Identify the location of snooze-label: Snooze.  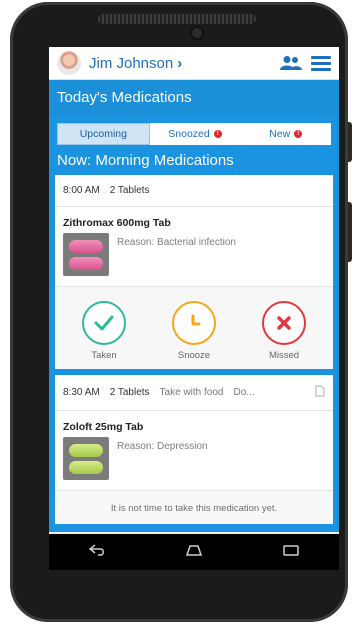
(194, 355).